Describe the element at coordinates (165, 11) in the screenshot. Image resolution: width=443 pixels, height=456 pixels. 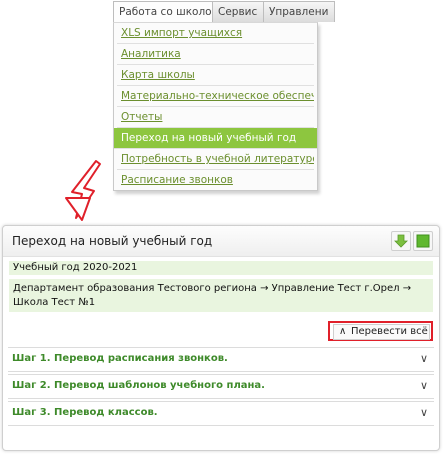
I see `tab-school-work: Работа со школой` at that location.